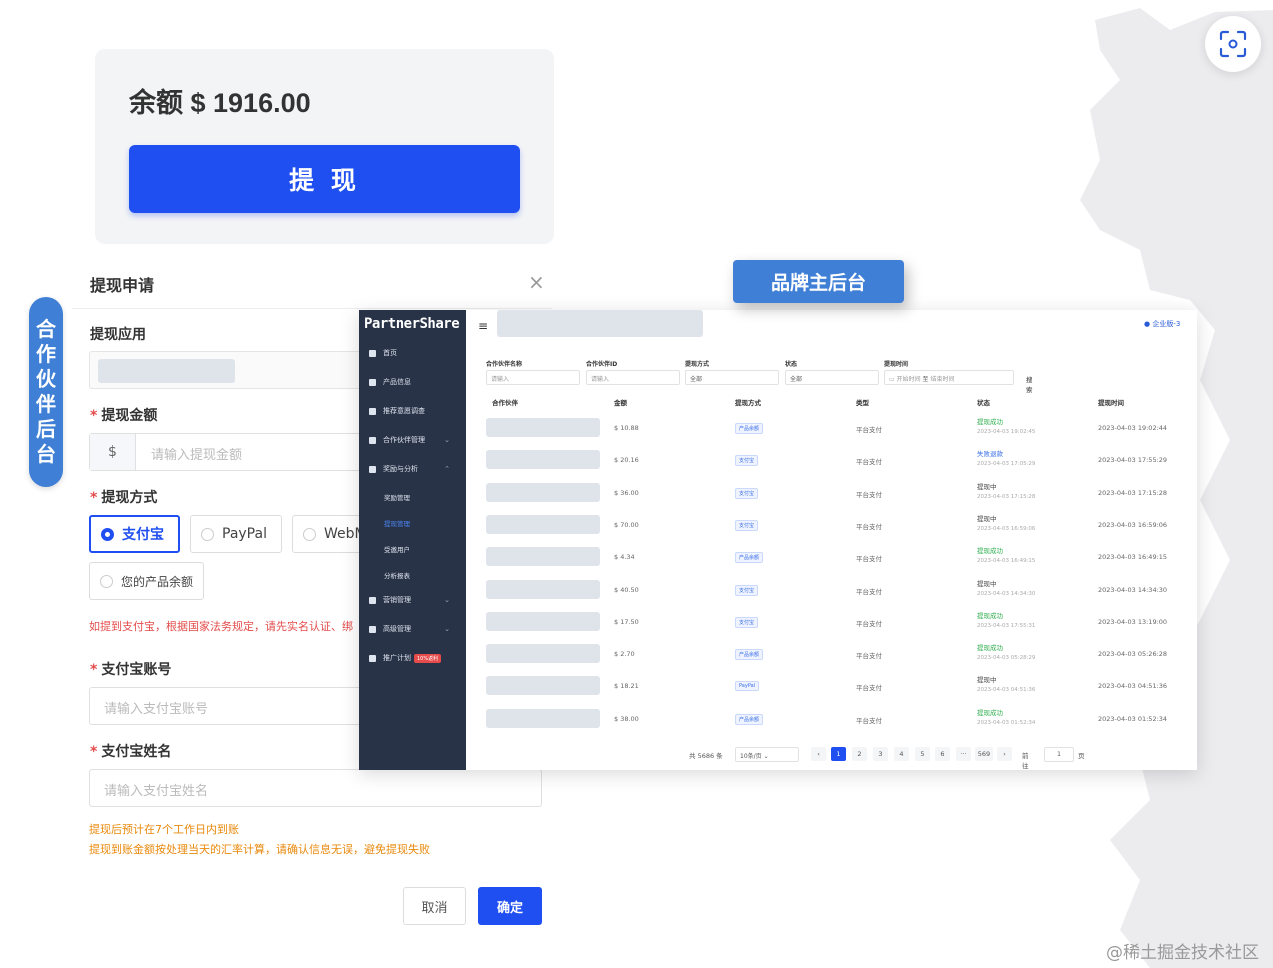 Image resolution: width=1273 pixels, height=968 pixels. I want to click on app-select, so click(239, 370).